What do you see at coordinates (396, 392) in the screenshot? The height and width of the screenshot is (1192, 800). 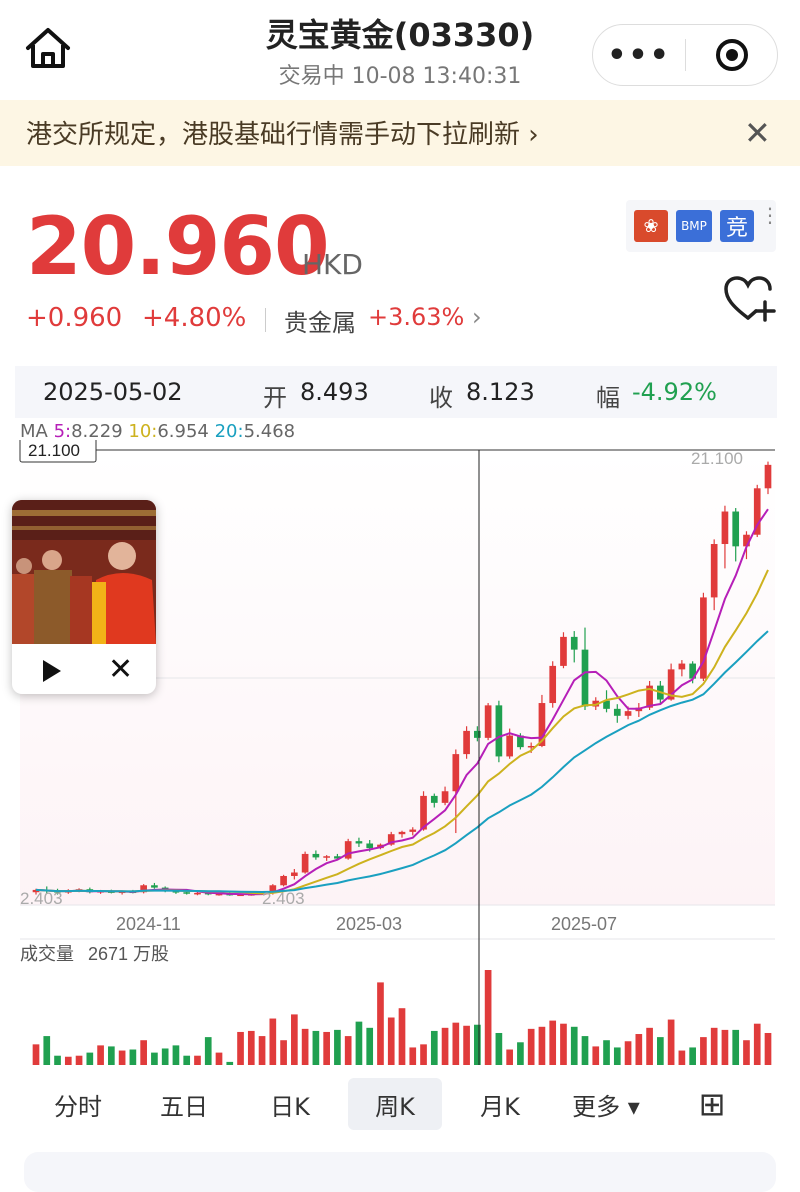 I see `crosshair-info-bar: 2025-05-02 开 8.493 收 8.123 幅 -4.92%` at bounding box center [396, 392].